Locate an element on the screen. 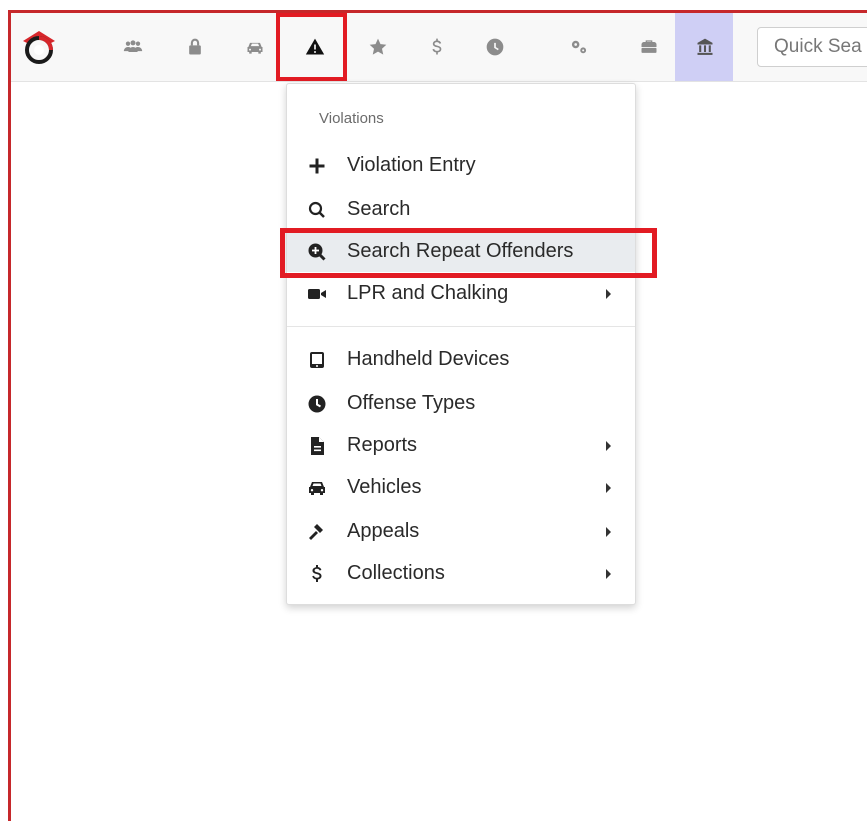 The width and height of the screenshot is (867, 821). users-icon is located at coordinates (133, 47).